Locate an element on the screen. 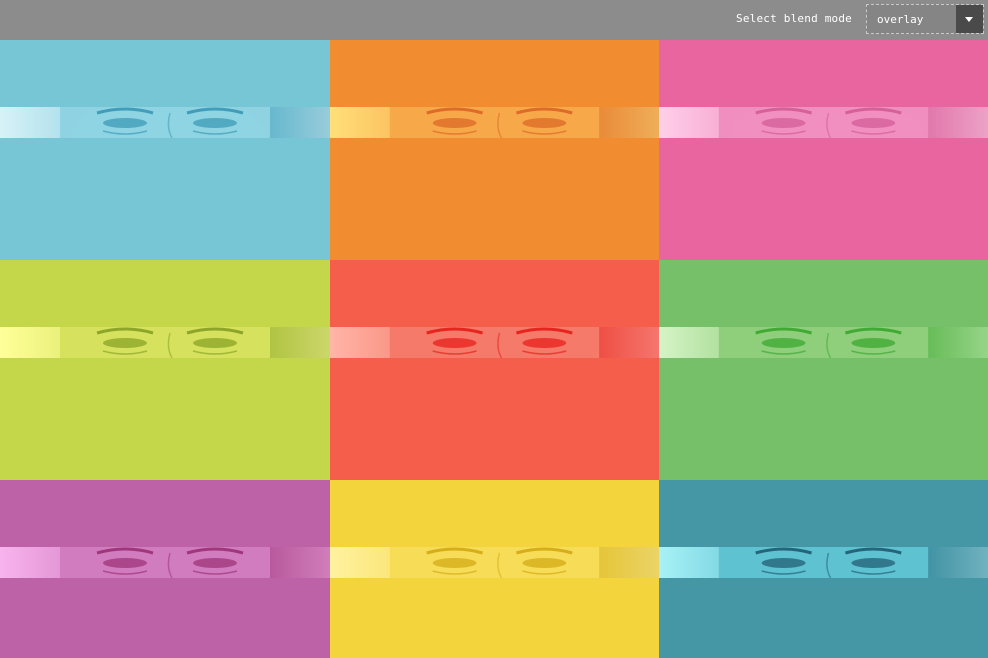  blend-tile-cyan is located at coordinates (165, 150).